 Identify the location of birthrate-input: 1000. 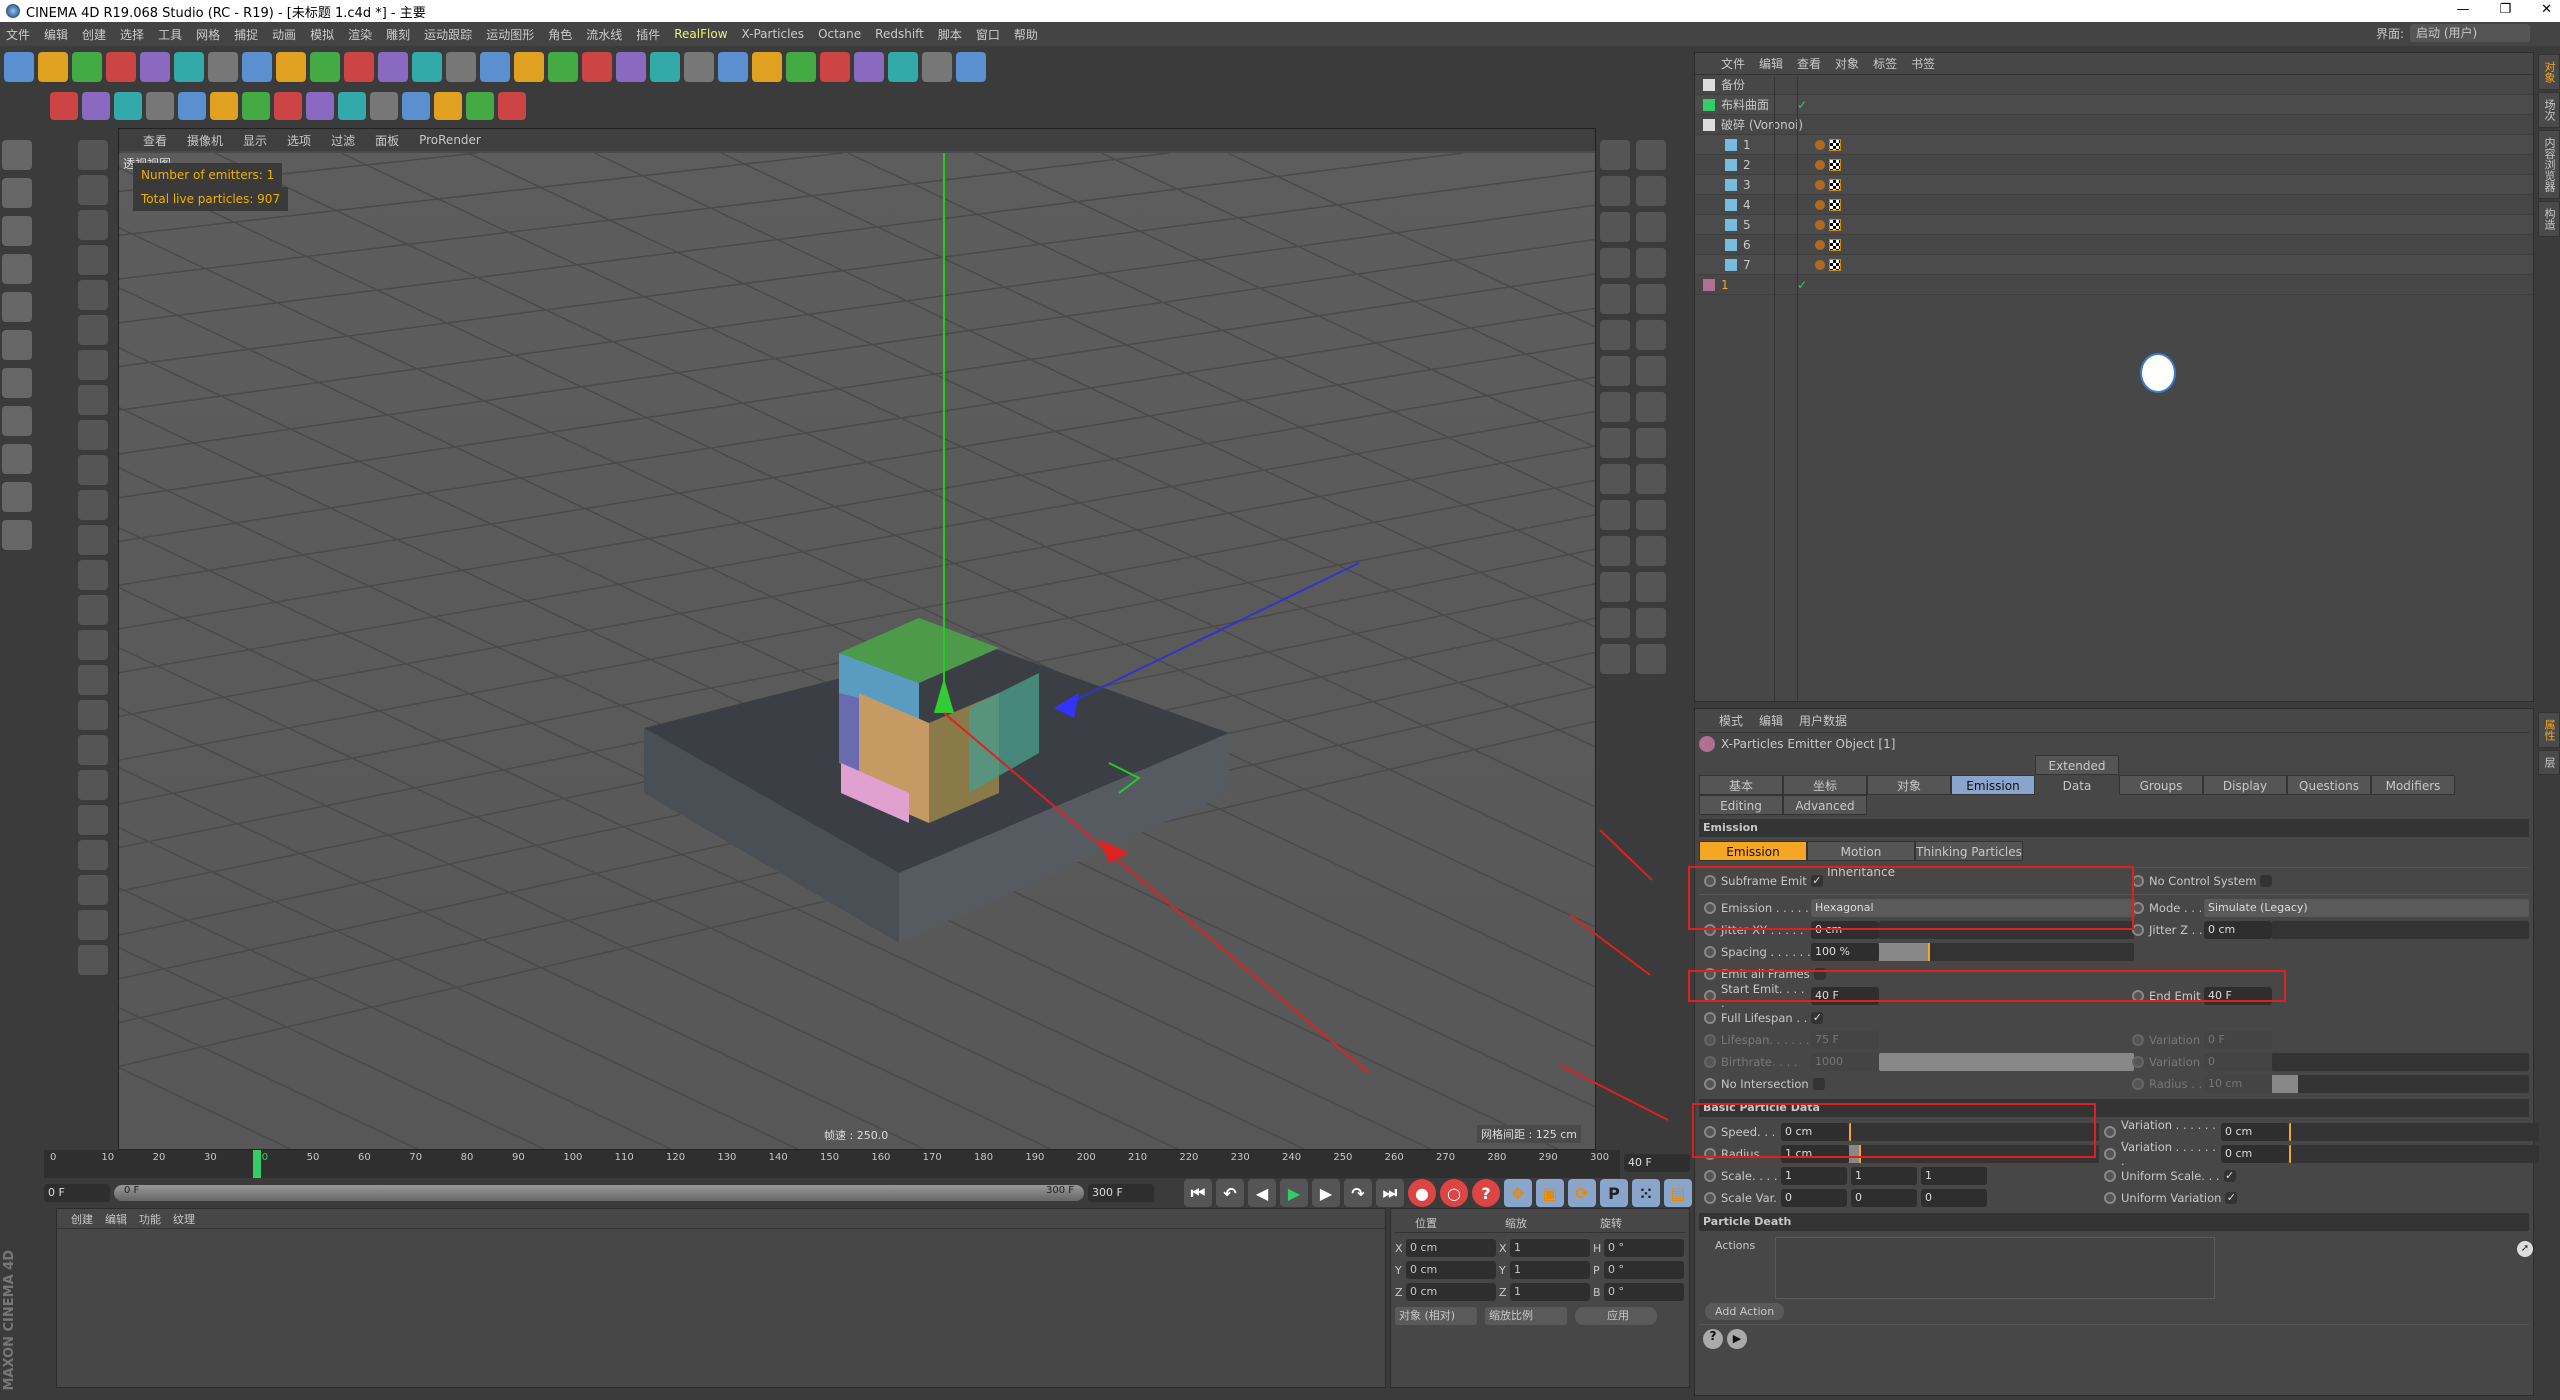
(1845, 1062).